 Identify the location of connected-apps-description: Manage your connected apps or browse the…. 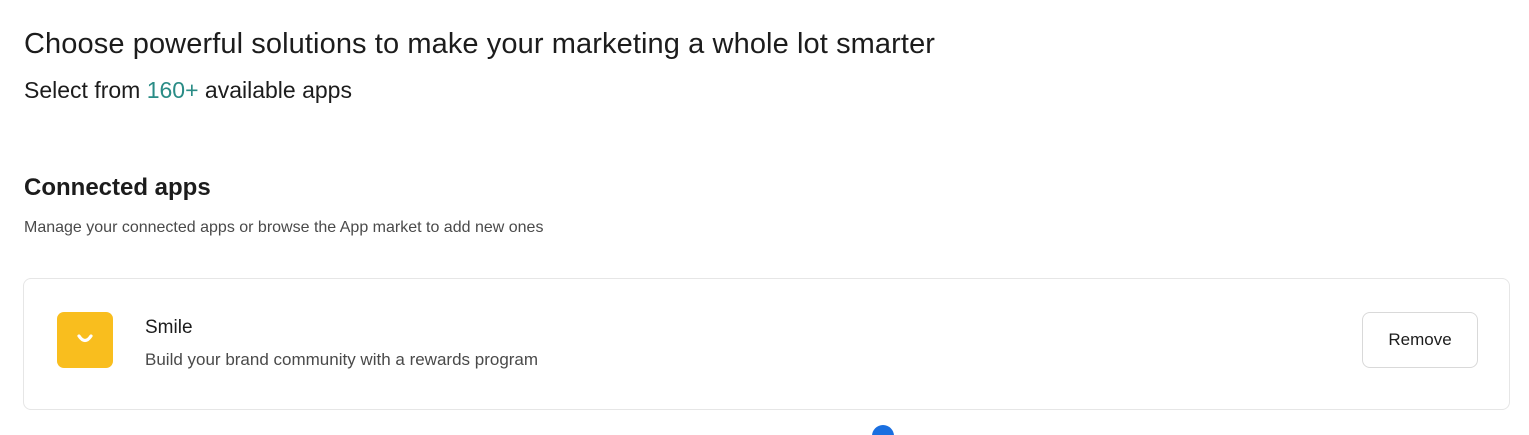
(284, 227).